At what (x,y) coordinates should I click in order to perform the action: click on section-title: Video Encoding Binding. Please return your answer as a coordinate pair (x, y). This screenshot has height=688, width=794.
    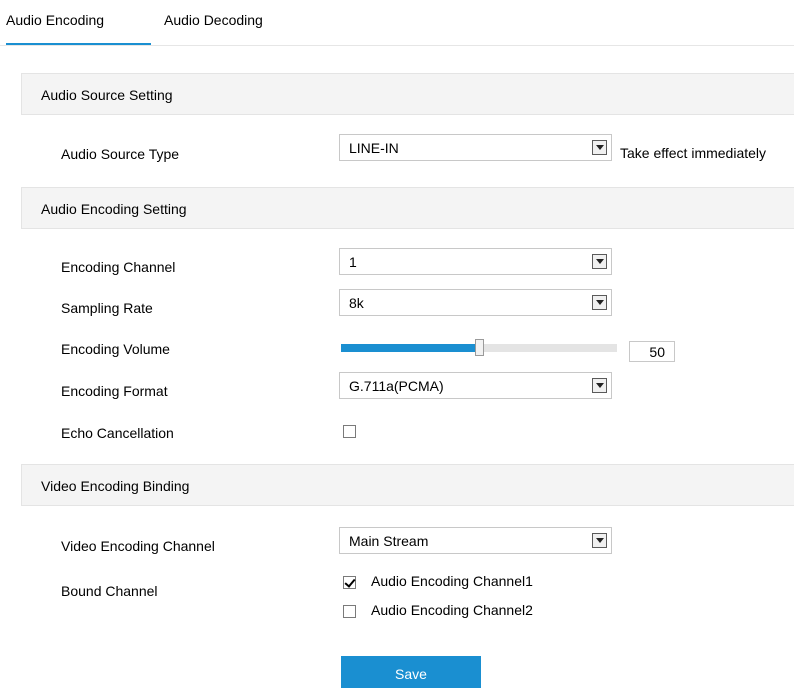
    Looking at the image, I should click on (115, 486).